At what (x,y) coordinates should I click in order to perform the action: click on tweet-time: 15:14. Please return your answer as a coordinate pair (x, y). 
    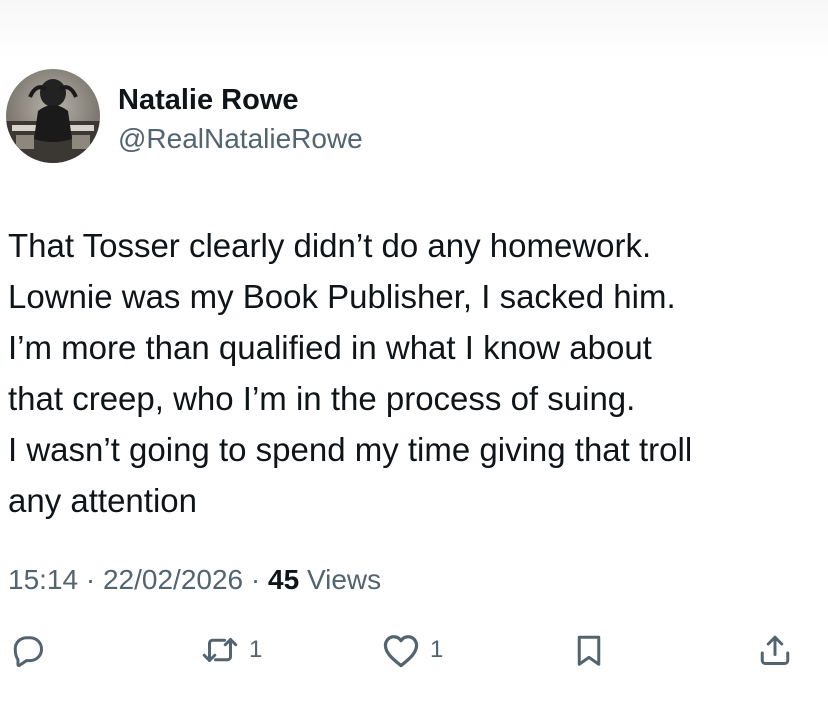
    Looking at the image, I should click on (43, 579).